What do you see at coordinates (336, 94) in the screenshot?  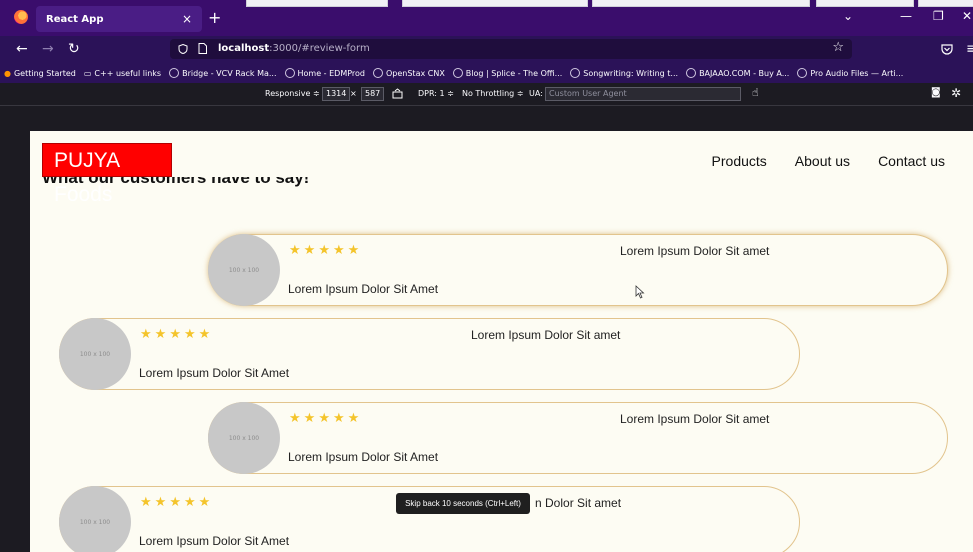 I see `viewport-width-input: 1314` at bounding box center [336, 94].